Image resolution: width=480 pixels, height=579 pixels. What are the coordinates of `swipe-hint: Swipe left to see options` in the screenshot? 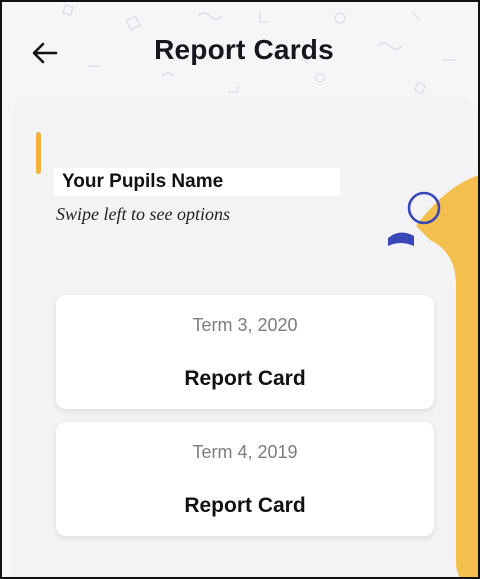 It's located at (143, 214).